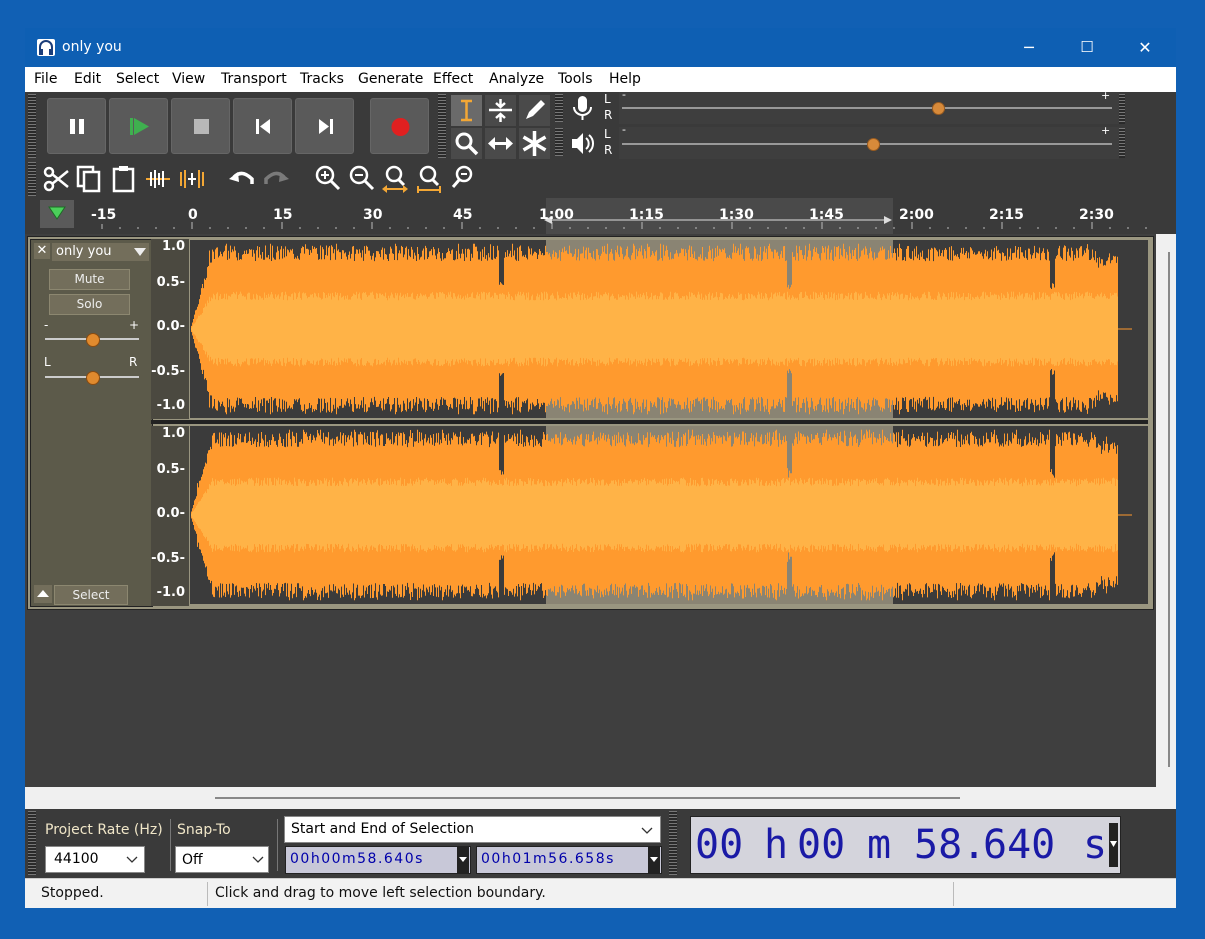 The image size is (1205, 939). What do you see at coordinates (472, 829) in the screenshot?
I see `selection-mode-dropdown: Start and End of Selection` at bounding box center [472, 829].